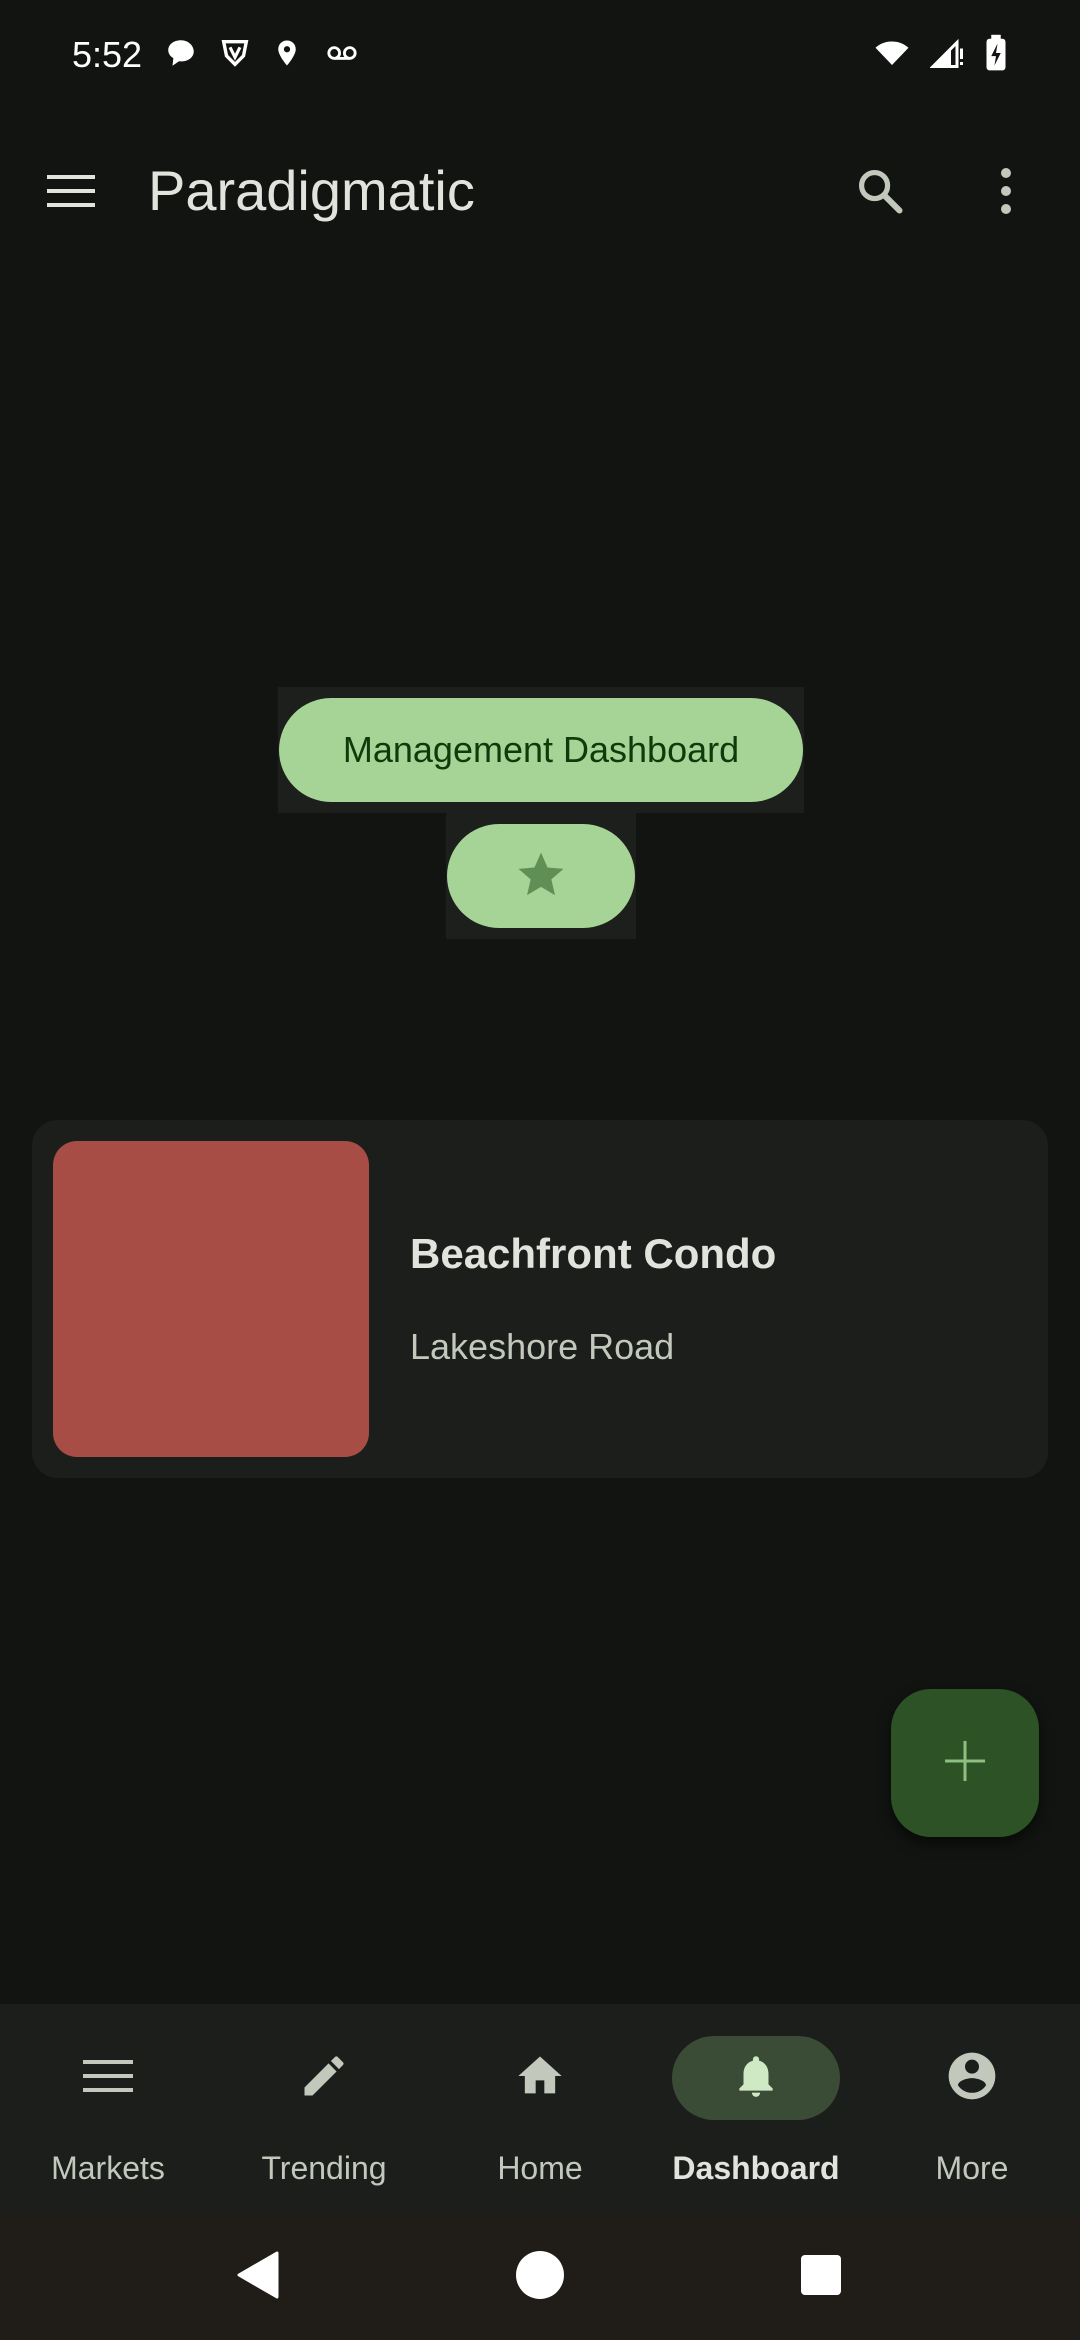  What do you see at coordinates (947, 55) in the screenshot?
I see `cell-signal-icon` at bounding box center [947, 55].